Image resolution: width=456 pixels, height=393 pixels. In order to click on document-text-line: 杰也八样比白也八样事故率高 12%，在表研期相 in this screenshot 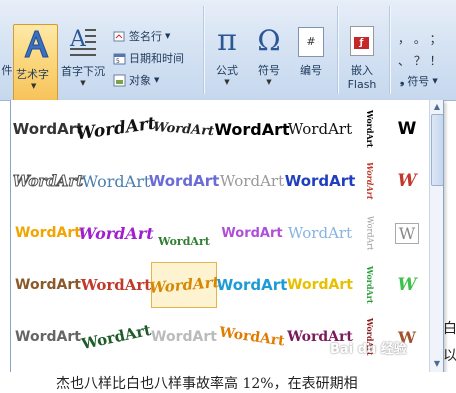, I will do `click(207, 384)`.